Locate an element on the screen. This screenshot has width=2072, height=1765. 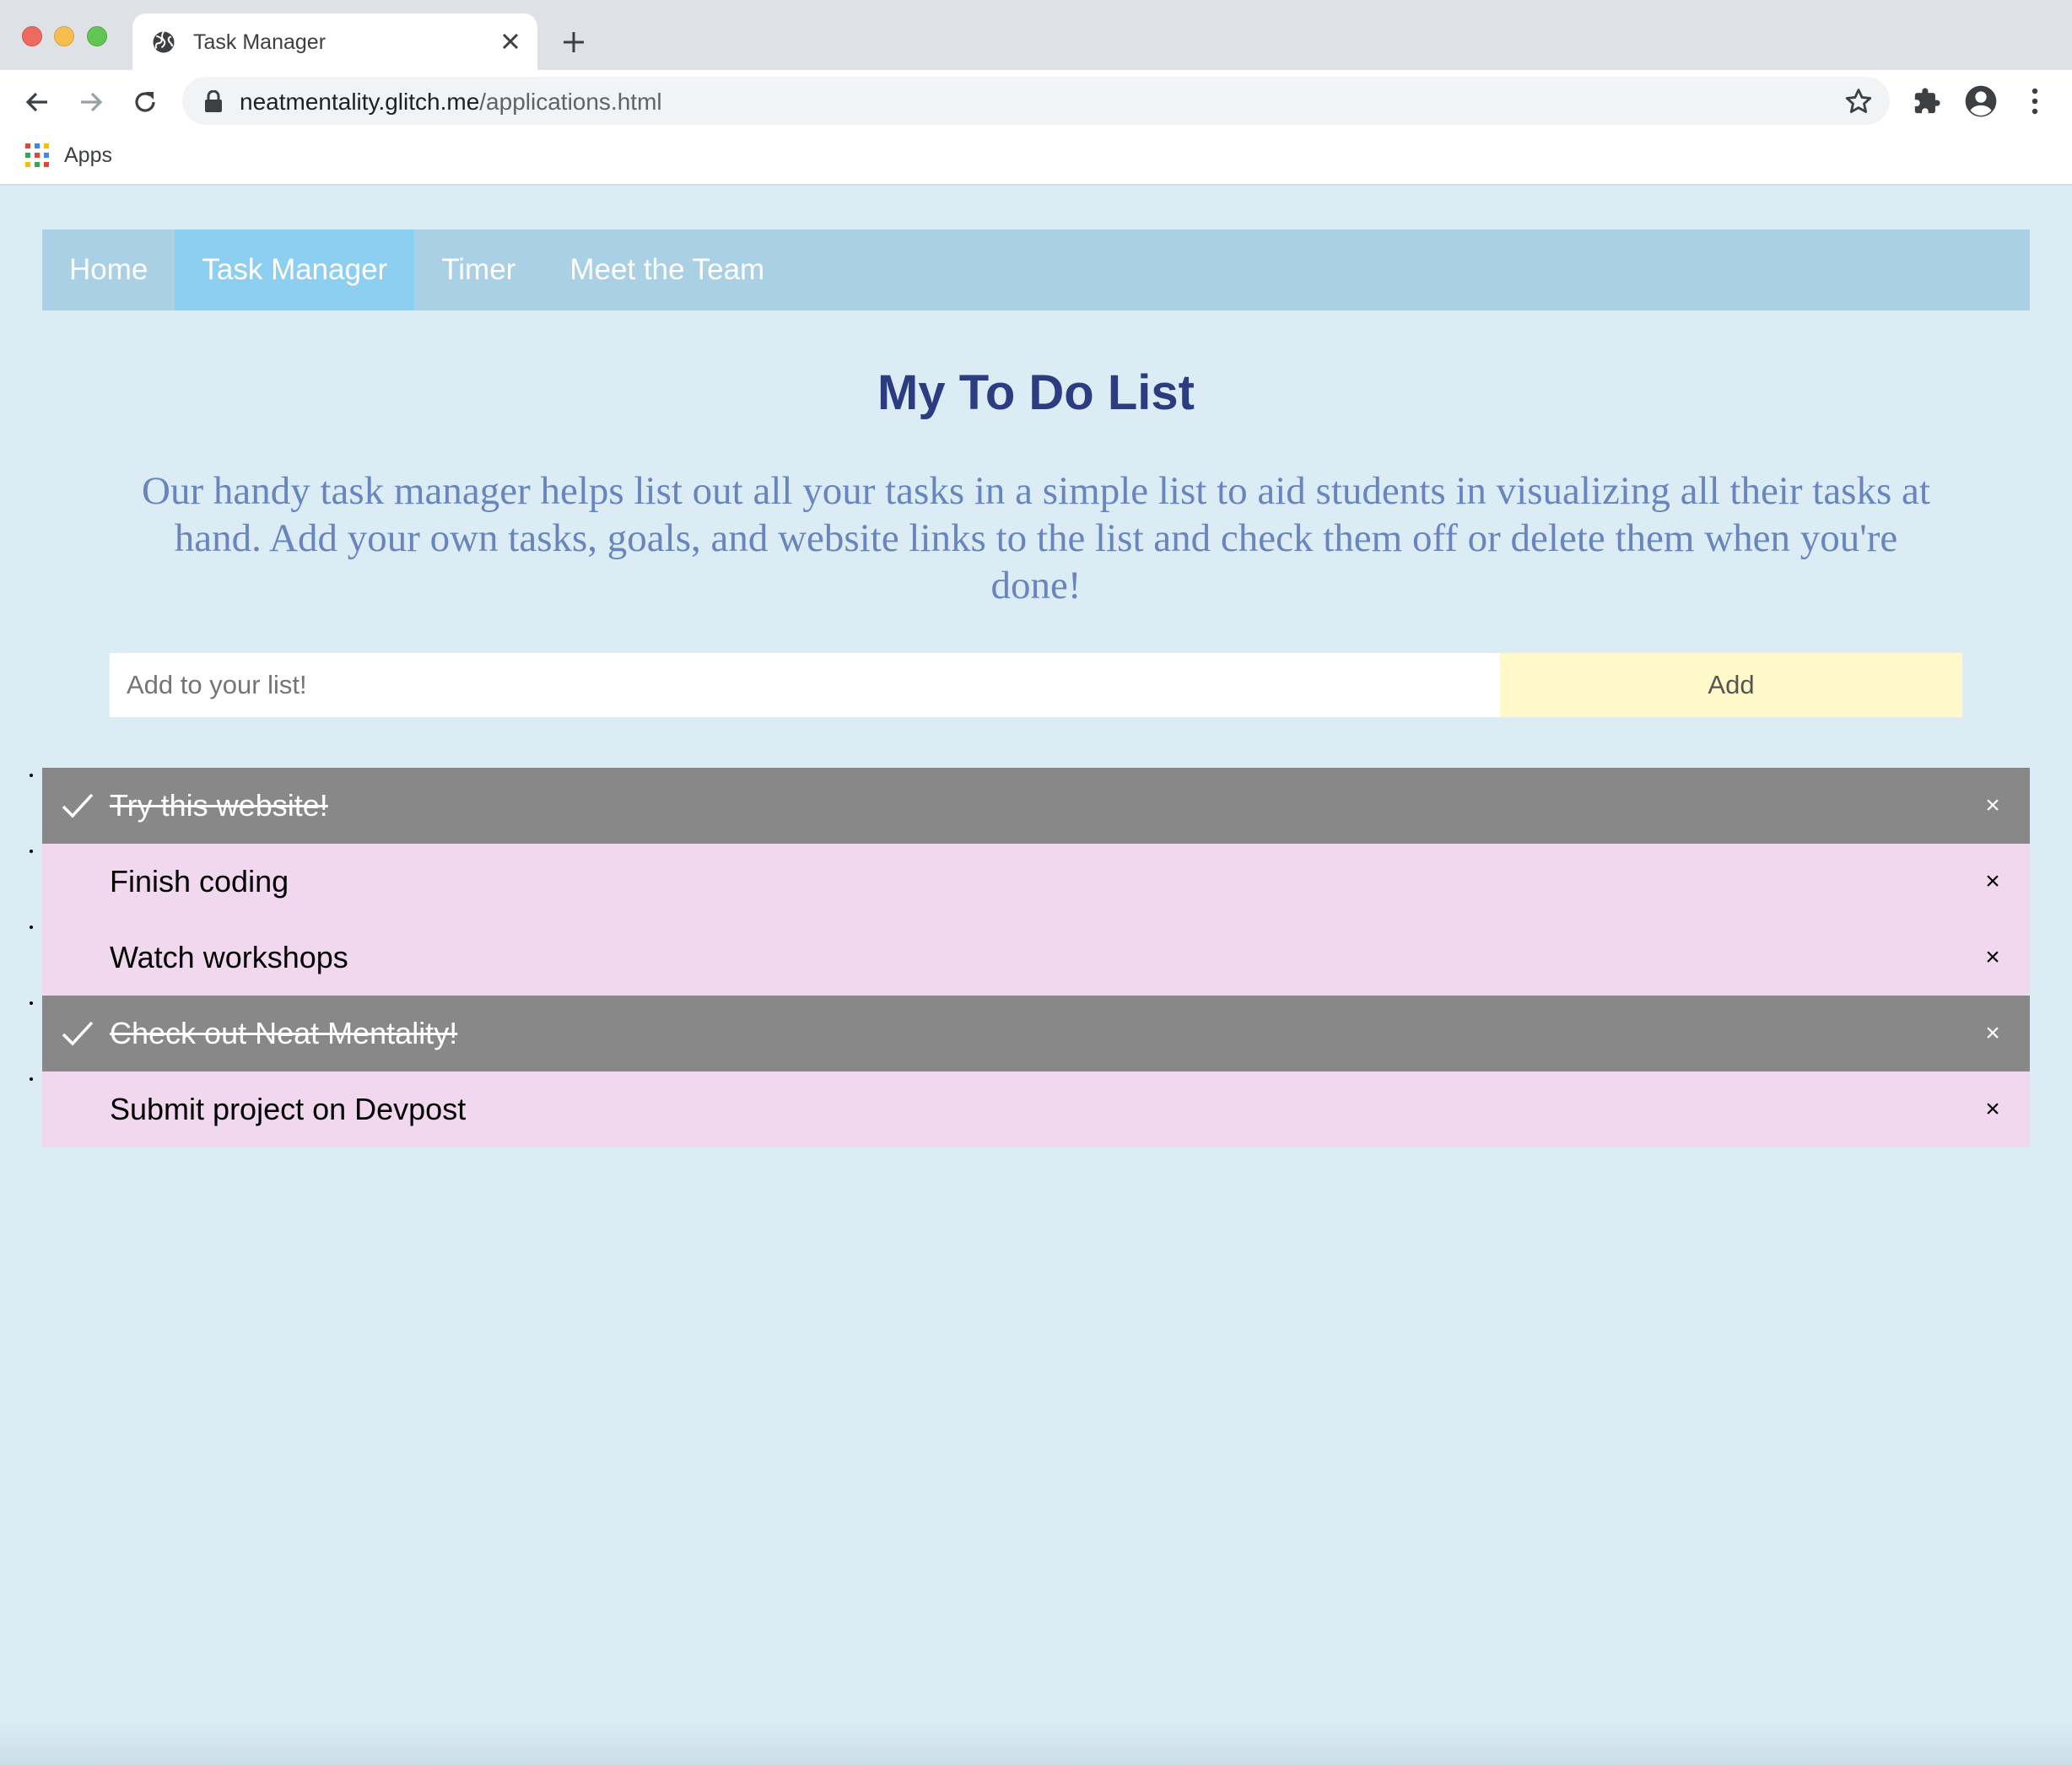
new-tab-plus-icon is located at coordinates (574, 42).